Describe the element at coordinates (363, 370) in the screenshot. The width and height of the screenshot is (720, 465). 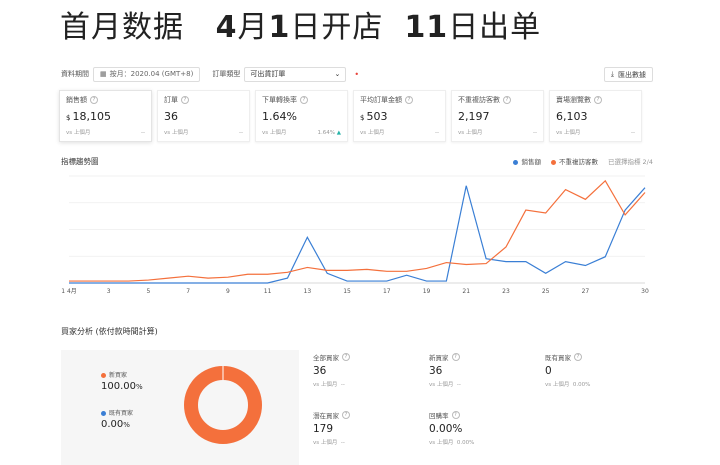
I see `stat-all-buyers: 全部買家? 36 vs 上個月 --` at that location.